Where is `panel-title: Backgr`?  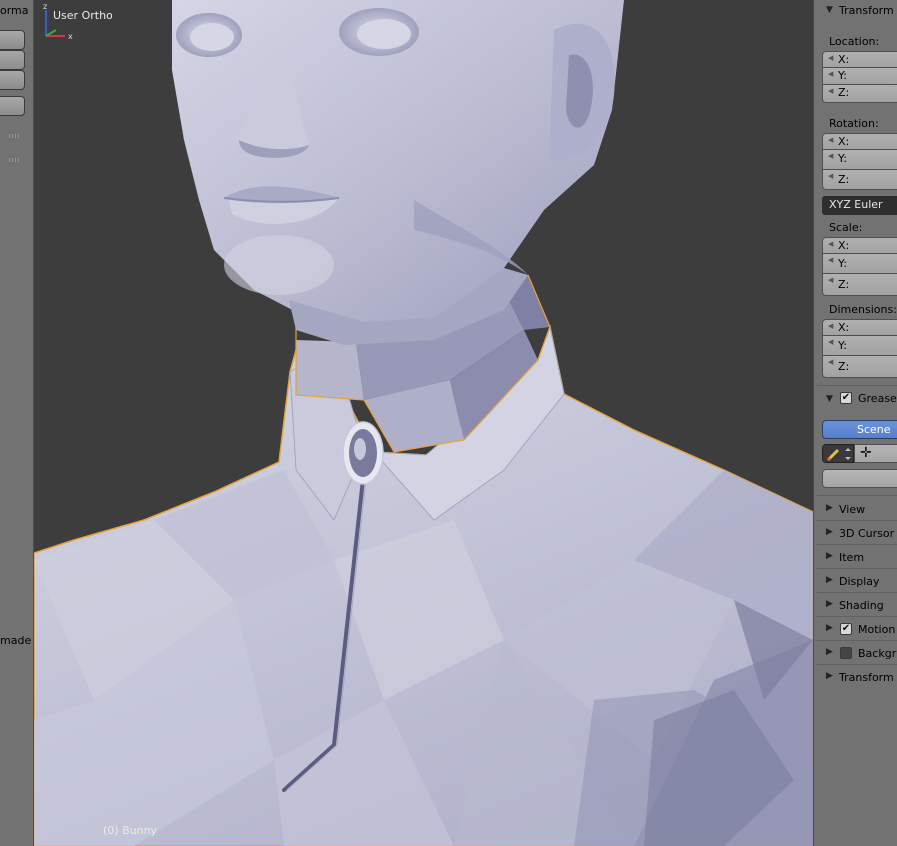
panel-title: Backgr is located at coordinates (877, 653).